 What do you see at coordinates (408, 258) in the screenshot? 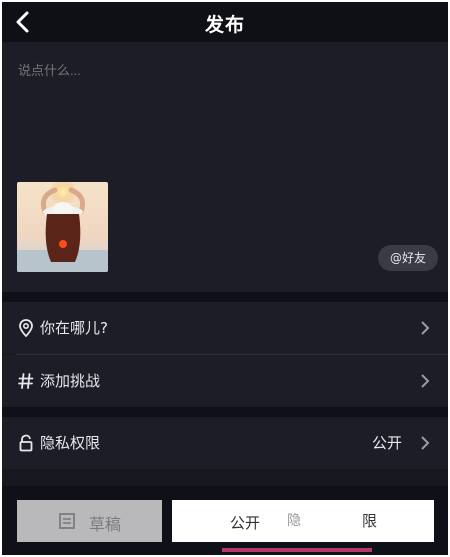
I see `mention-friends-button: @好友` at bounding box center [408, 258].